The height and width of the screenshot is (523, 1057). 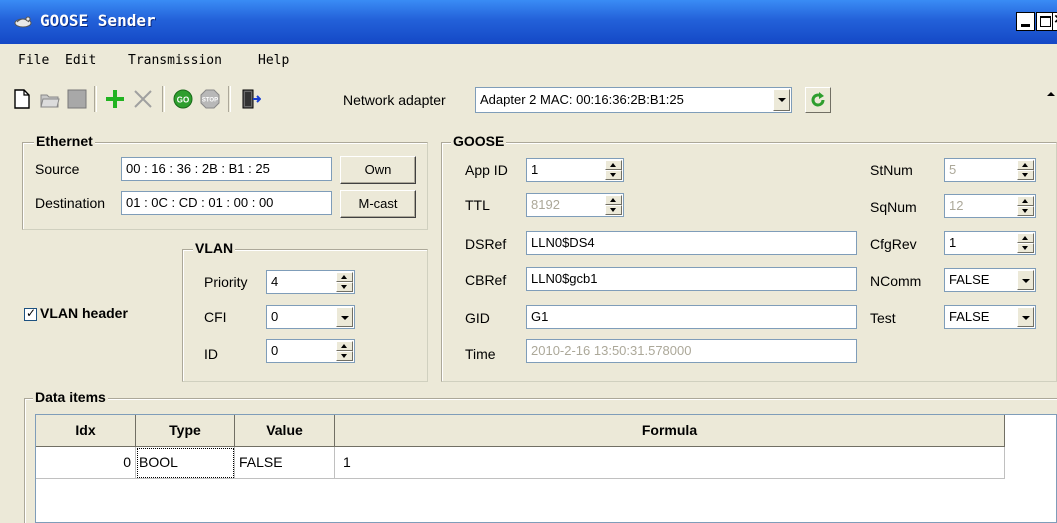 I want to click on column-header-type: Type, so click(x=185, y=431).